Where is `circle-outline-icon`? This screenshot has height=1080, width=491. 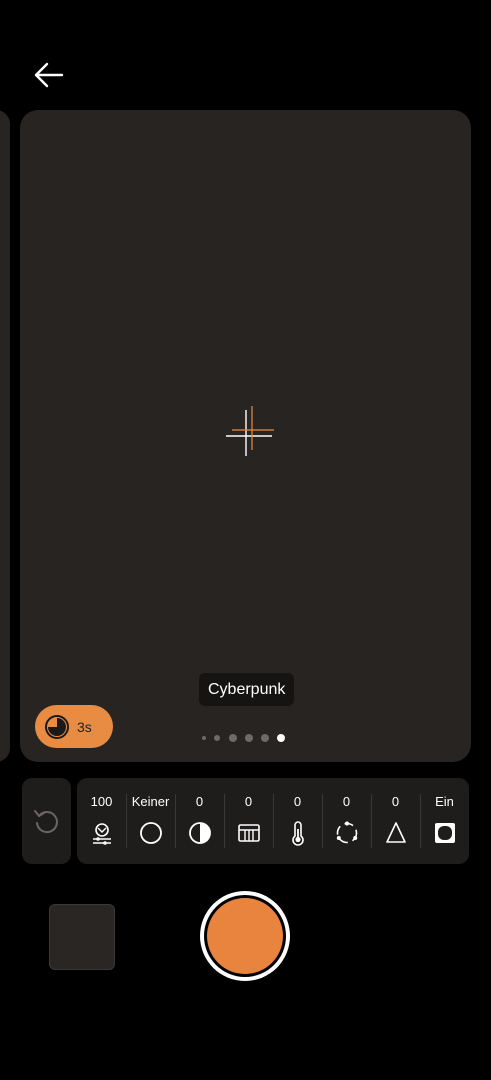
circle-outline-icon is located at coordinates (150, 833).